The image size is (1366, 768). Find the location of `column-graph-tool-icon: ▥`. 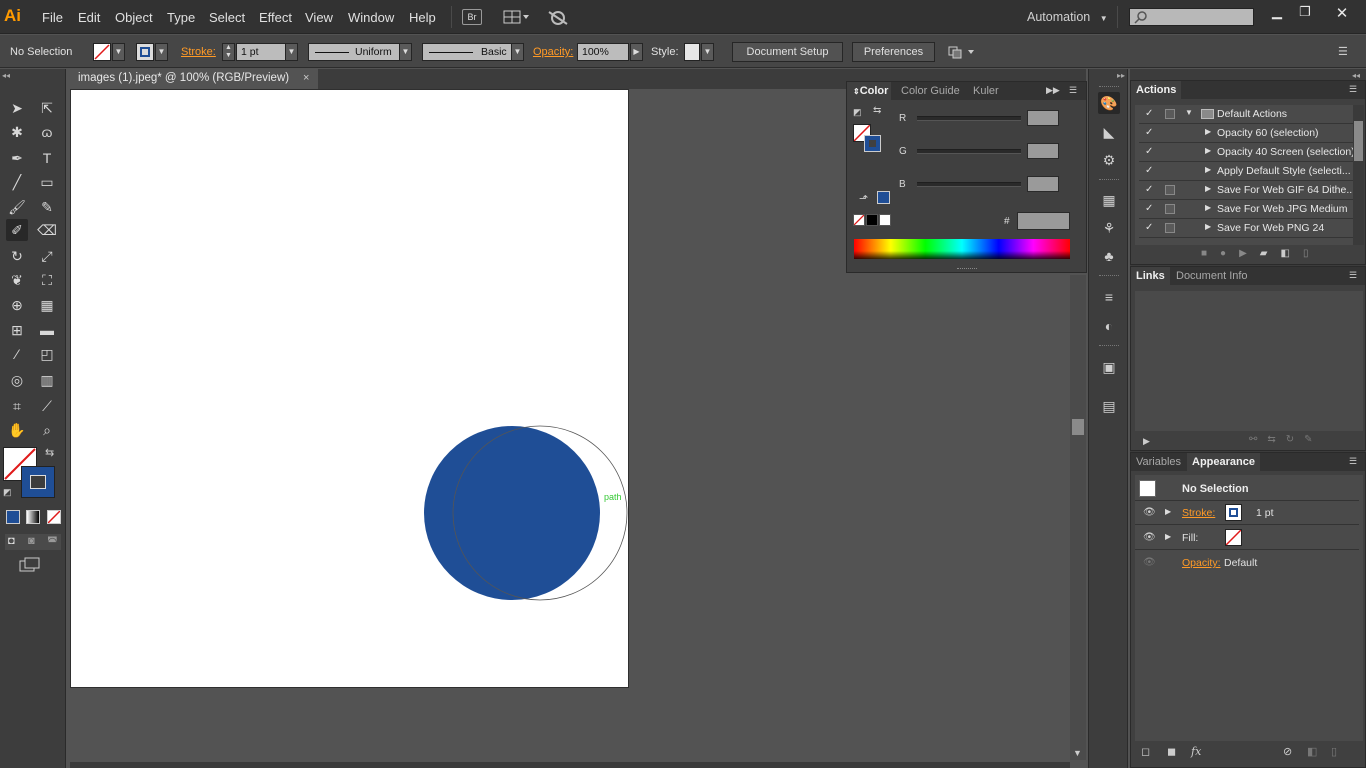

column-graph-tool-icon: ▥ is located at coordinates (47, 380).